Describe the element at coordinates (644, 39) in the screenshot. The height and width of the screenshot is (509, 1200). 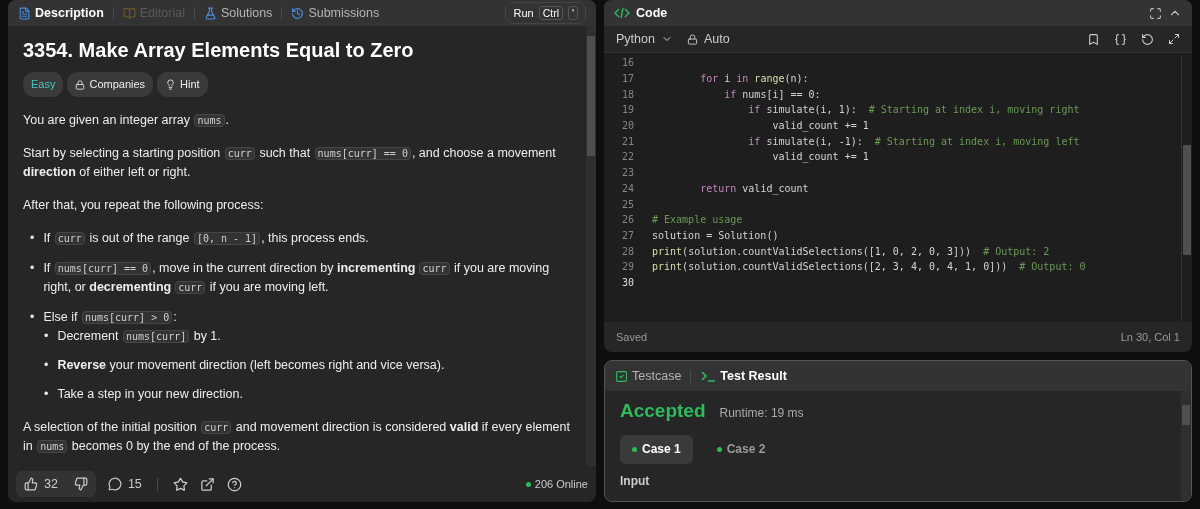
I see `language-dropdown: Python` at that location.